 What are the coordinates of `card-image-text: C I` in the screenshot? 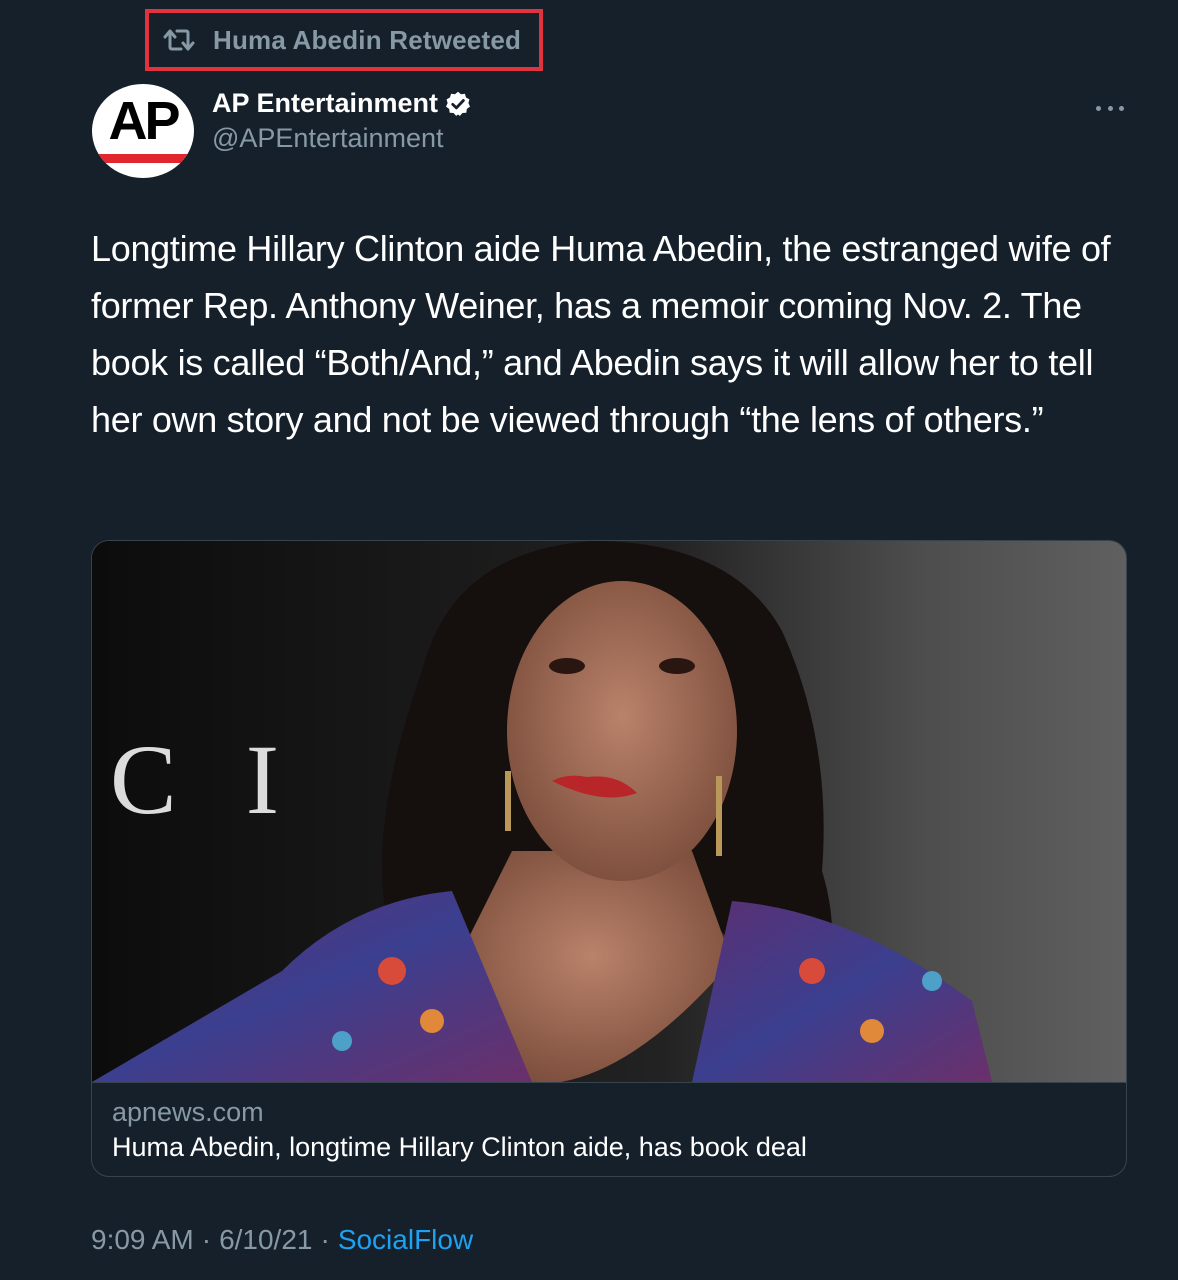 It's located at (205, 779).